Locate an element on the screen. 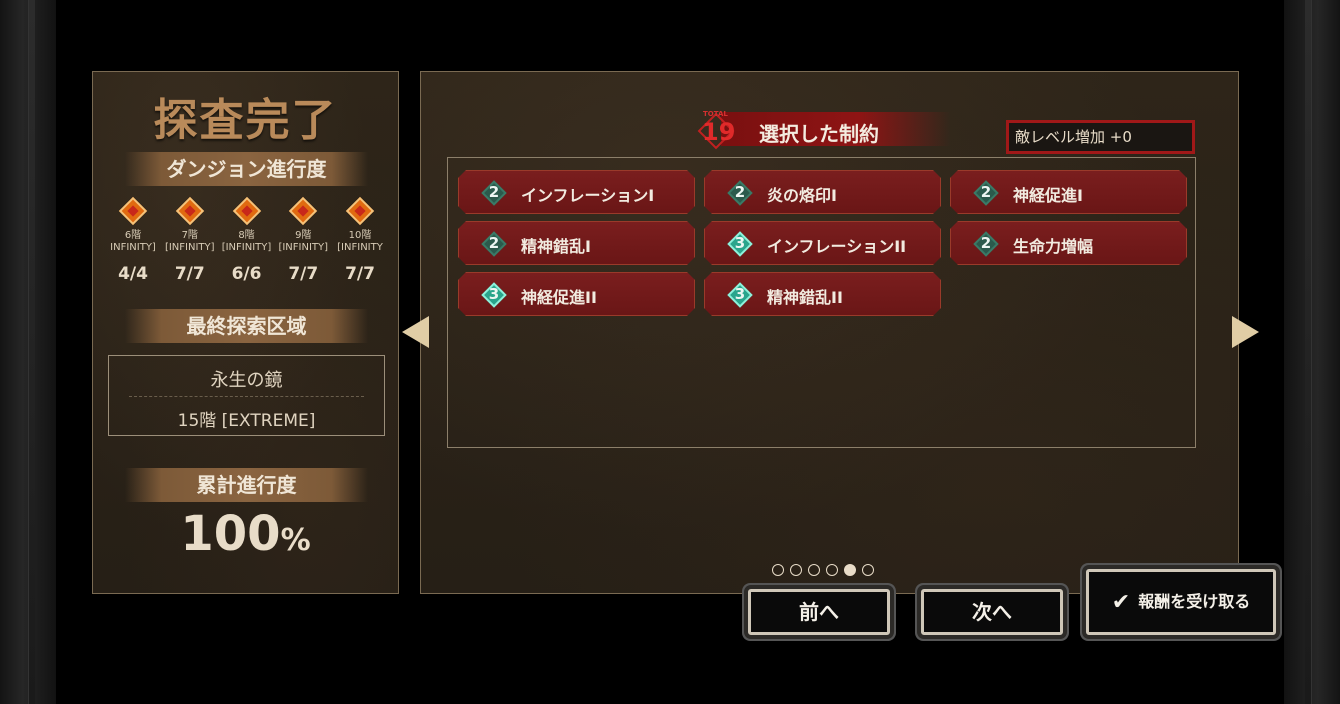 The image size is (1340, 704). constraint-chip: 2 神経促進I is located at coordinates (1068, 192).